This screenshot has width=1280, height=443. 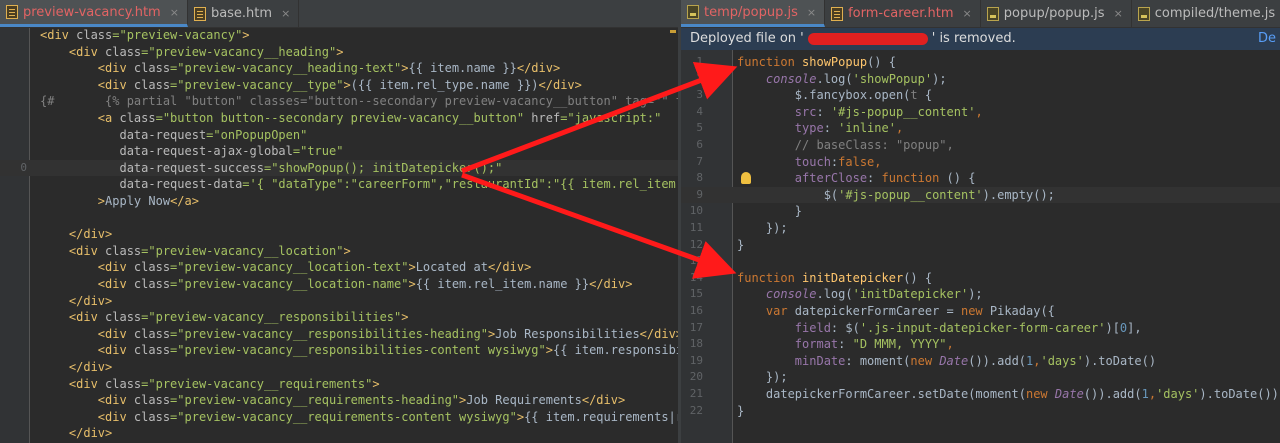 I want to click on code-token: });, so click(x=762, y=228).